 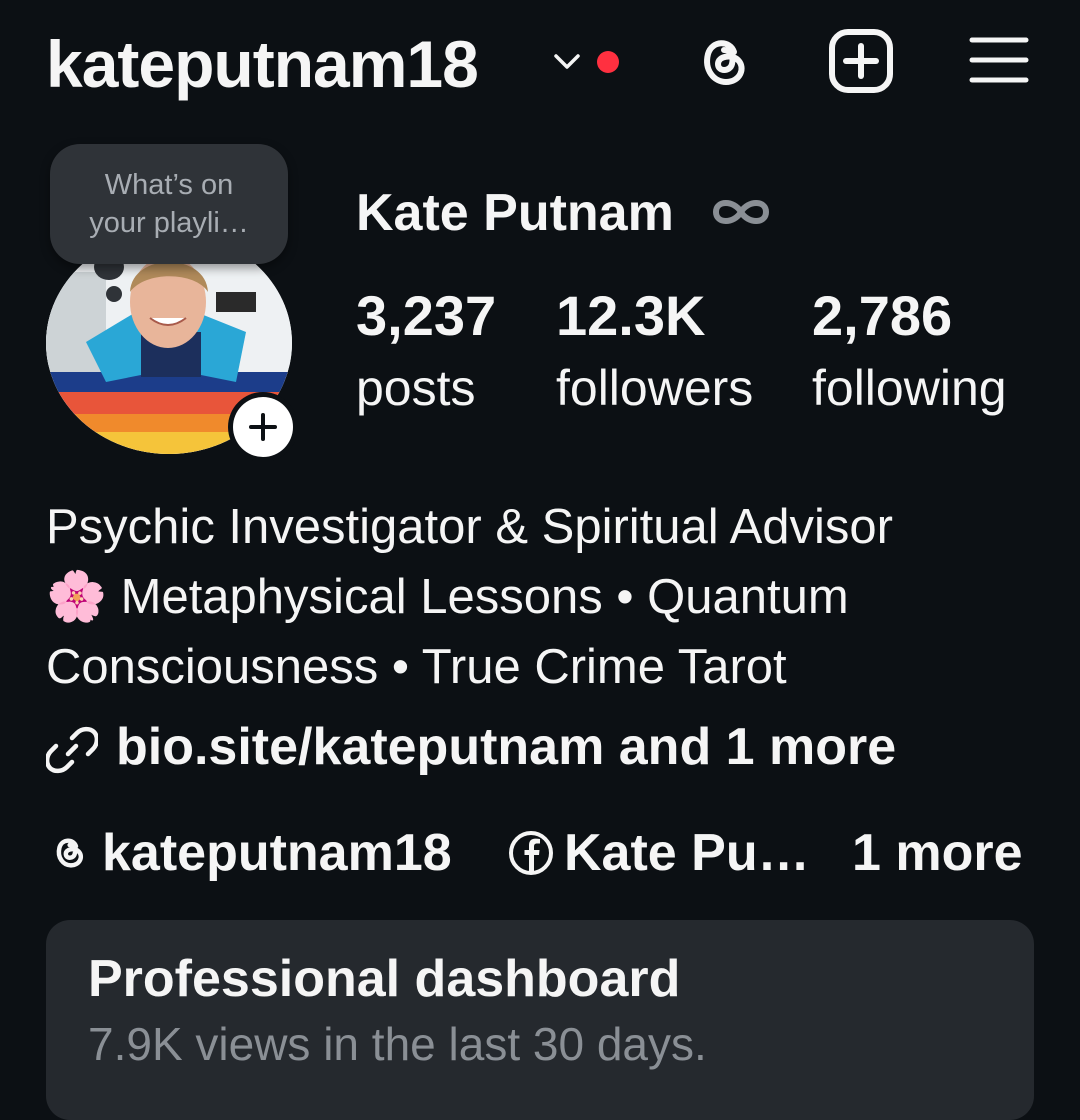 I want to click on display-name: Kate Putnam, so click(x=515, y=213).